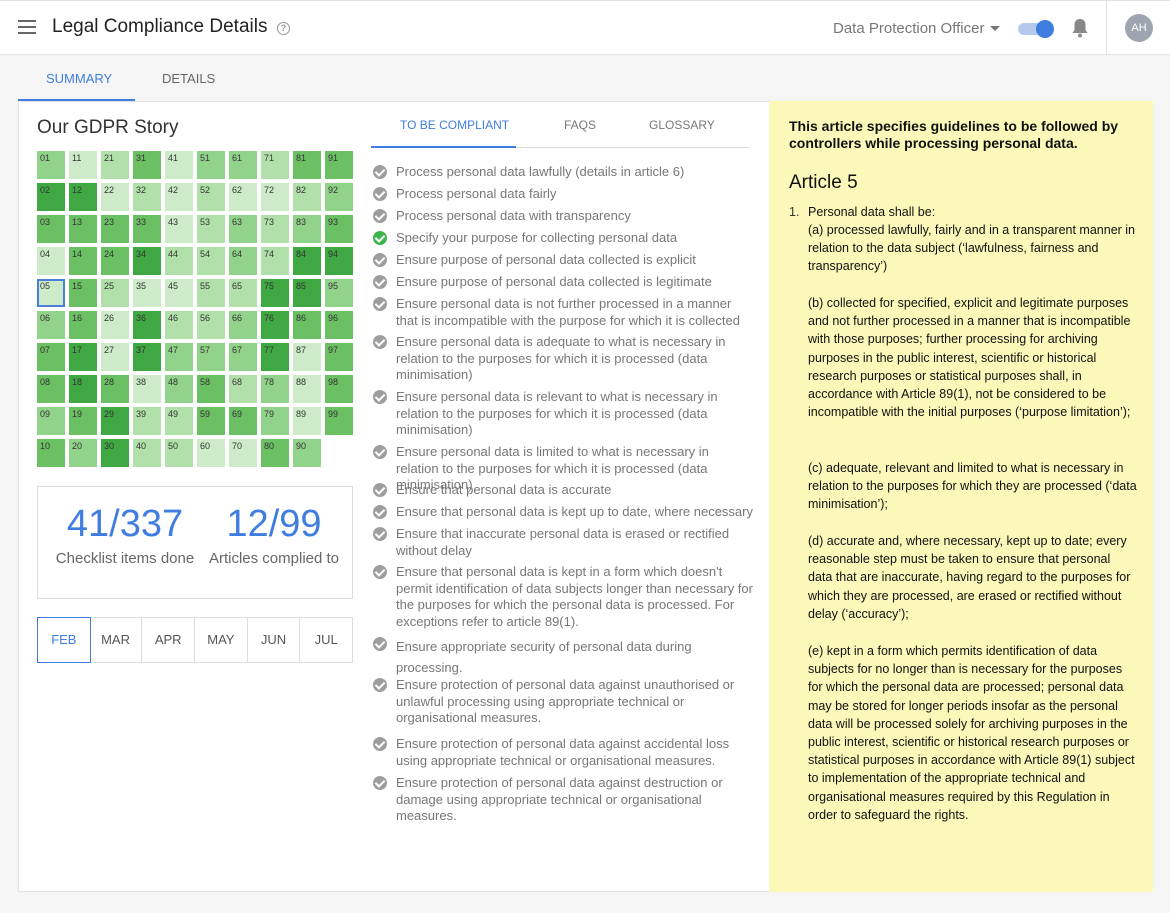  What do you see at coordinates (51, 357) in the screenshot?
I see `grid-cell: 07` at bounding box center [51, 357].